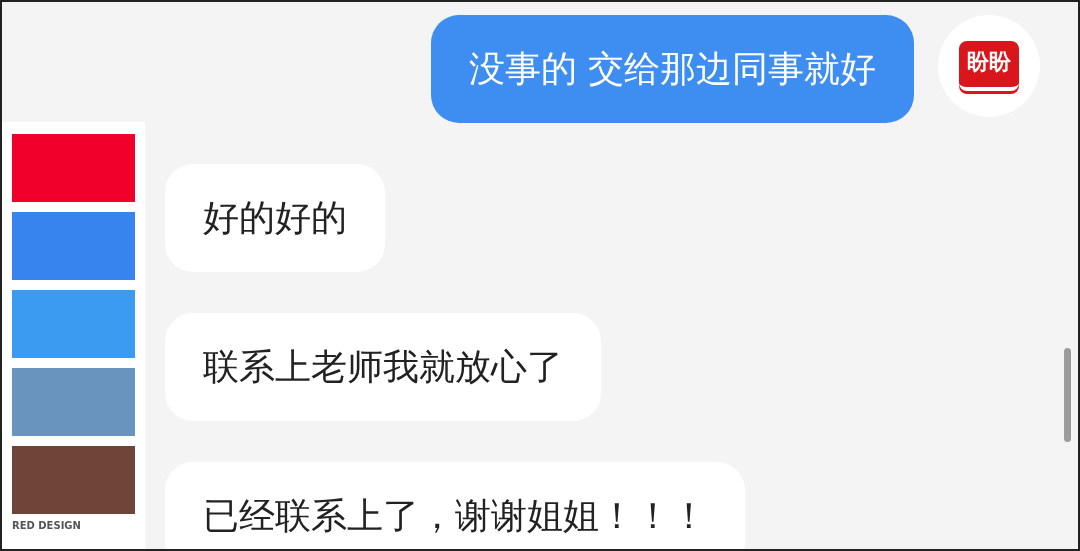 This screenshot has width=1080, height=551. What do you see at coordinates (275, 218) in the screenshot?
I see `message-bubble: 好的好的` at bounding box center [275, 218].